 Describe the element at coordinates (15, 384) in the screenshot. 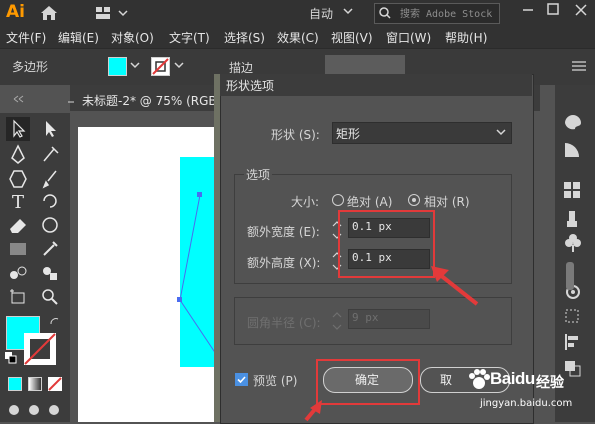

I see `color-mode-icon` at that location.